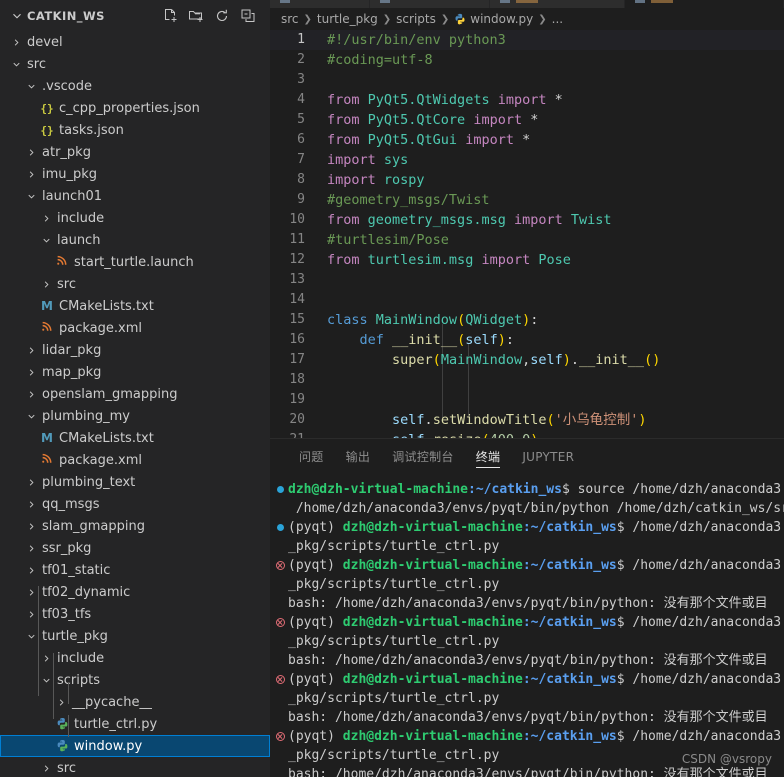 This screenshot has width=784, height=777. What do you see at coordinates (527, 100) in the screenshot?
I see `code-line: 4 from PyQt5.QtWidgets import *` at bounding box center [527, 100].